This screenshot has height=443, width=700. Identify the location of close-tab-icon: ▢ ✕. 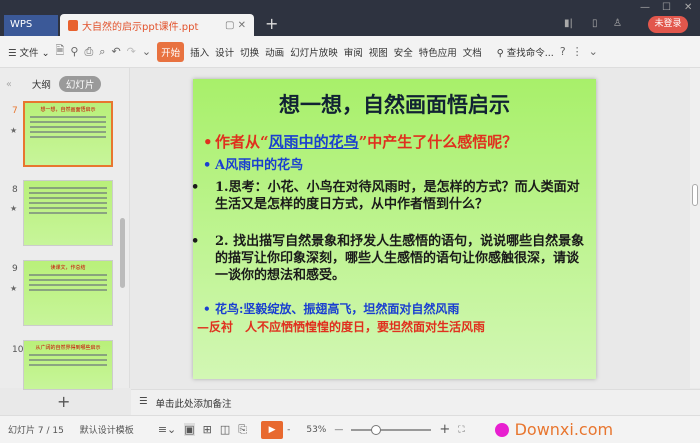
(235, 25).